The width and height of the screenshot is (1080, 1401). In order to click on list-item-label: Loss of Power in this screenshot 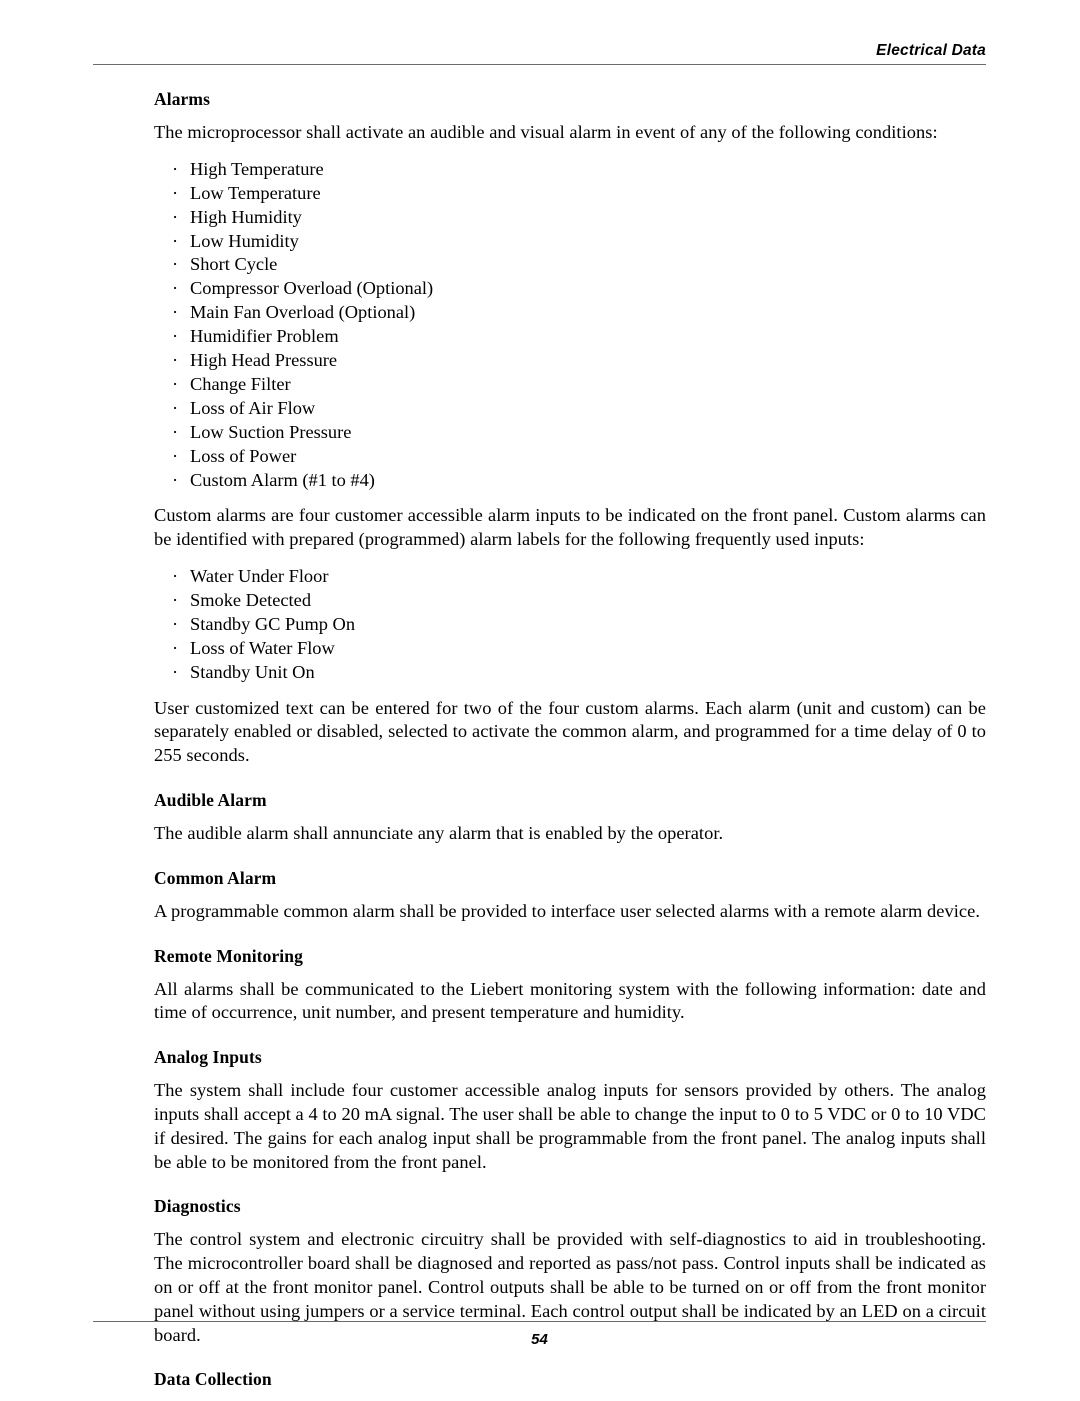, I will do `click(243, 455)`.